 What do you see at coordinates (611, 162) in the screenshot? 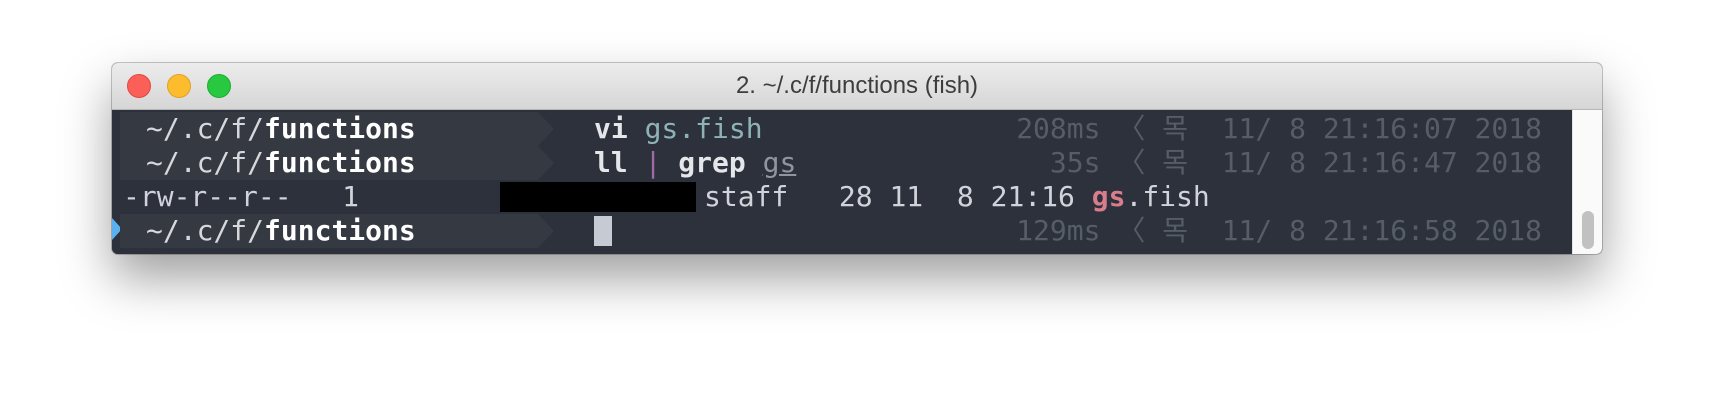
I see `command: ll` at bounding box center [611, 162].